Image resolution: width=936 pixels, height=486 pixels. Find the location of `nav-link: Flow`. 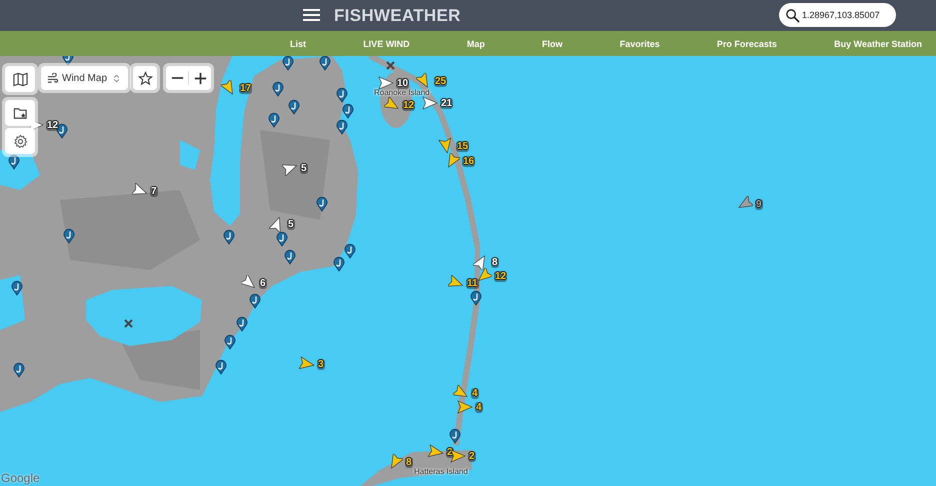

nav-link: Flow is located at coordinates (552, 43).